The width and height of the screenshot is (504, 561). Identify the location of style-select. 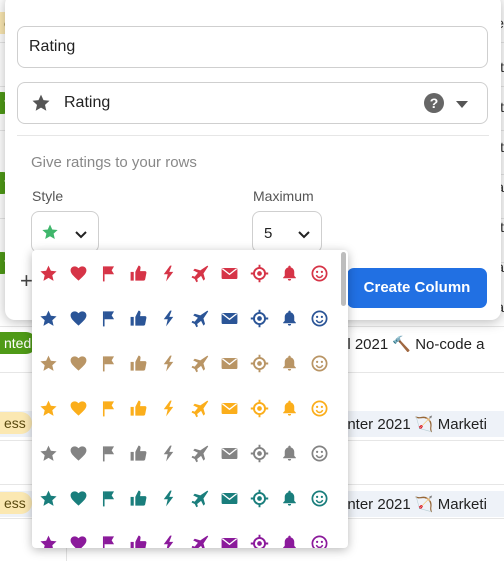
(65, 232).